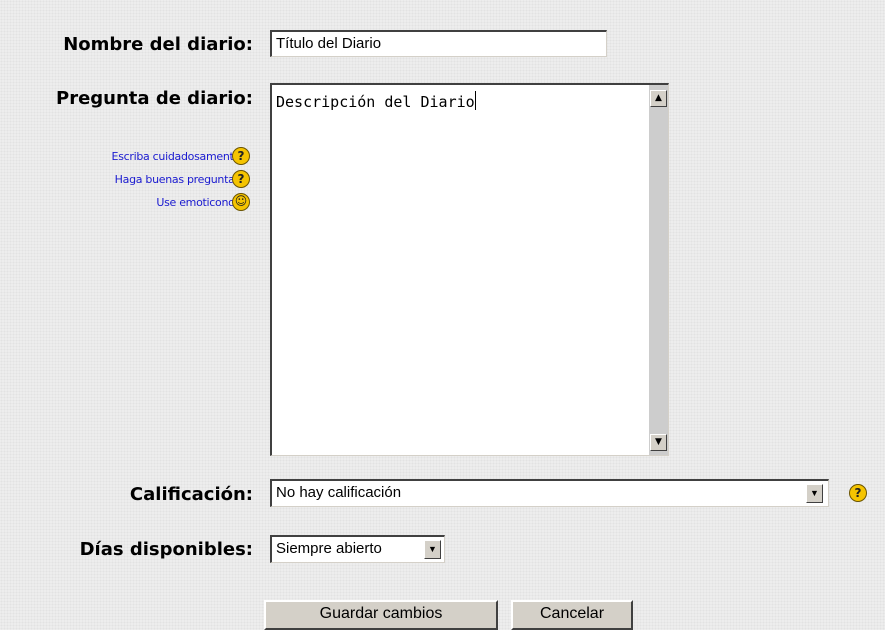 The width and height of the screenshot is (885, 630). I want to click on help-link-good-questions: Haga buenas preguntas, so click(178, 179).